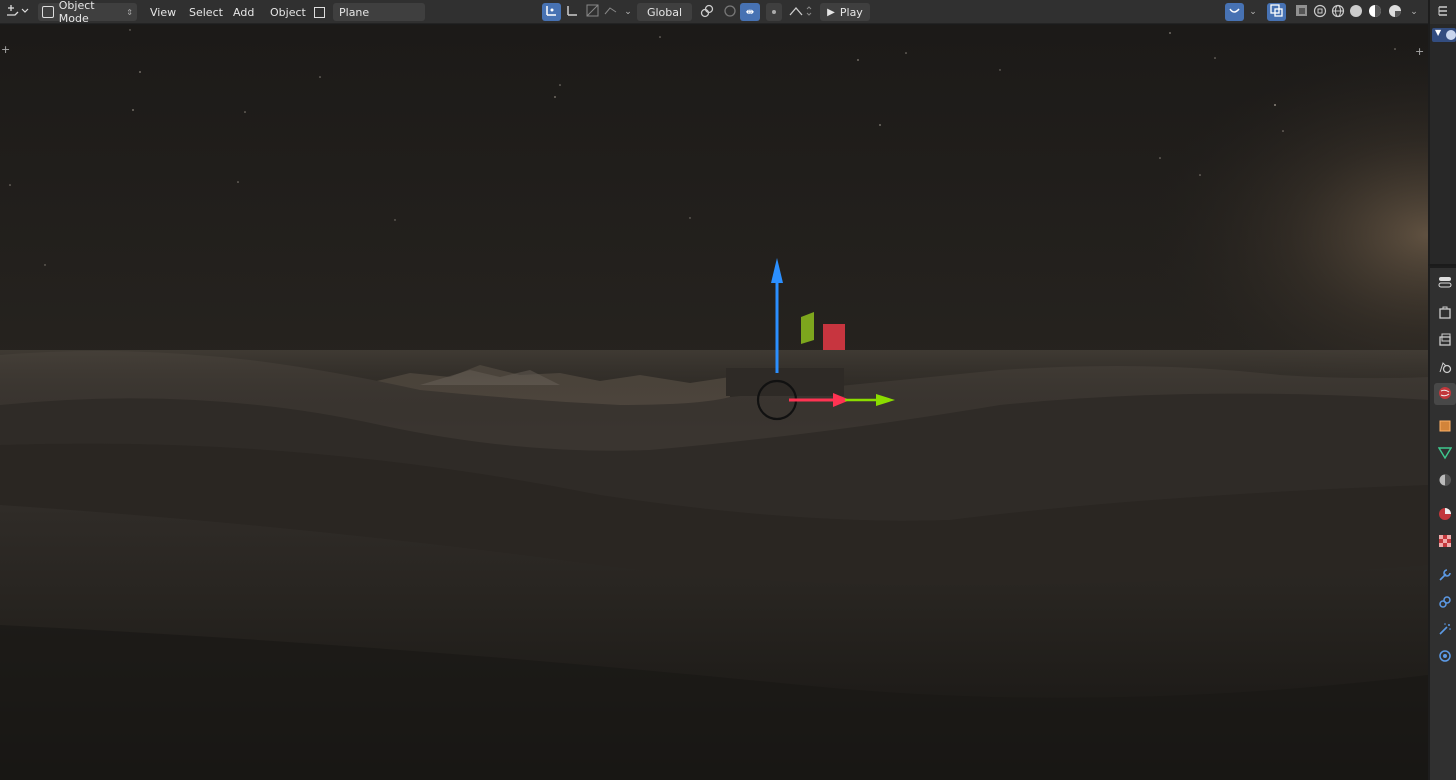 The image size is (1456, 780). I want to click on tool-icon, so click(1445, 283).